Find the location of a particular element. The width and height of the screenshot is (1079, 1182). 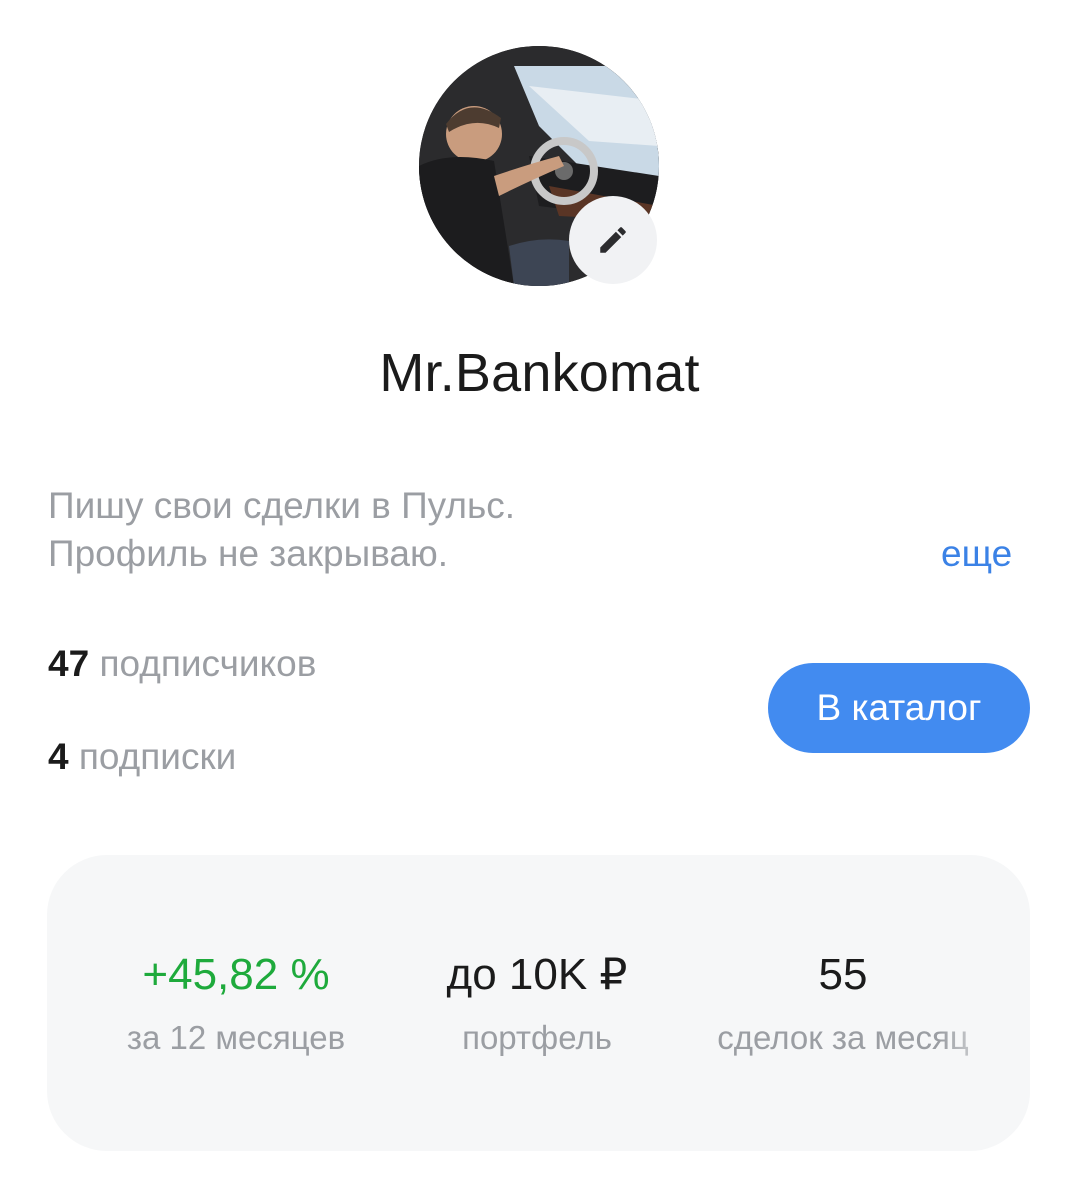

profile-avatar-container is located at coordinates (539, 166).